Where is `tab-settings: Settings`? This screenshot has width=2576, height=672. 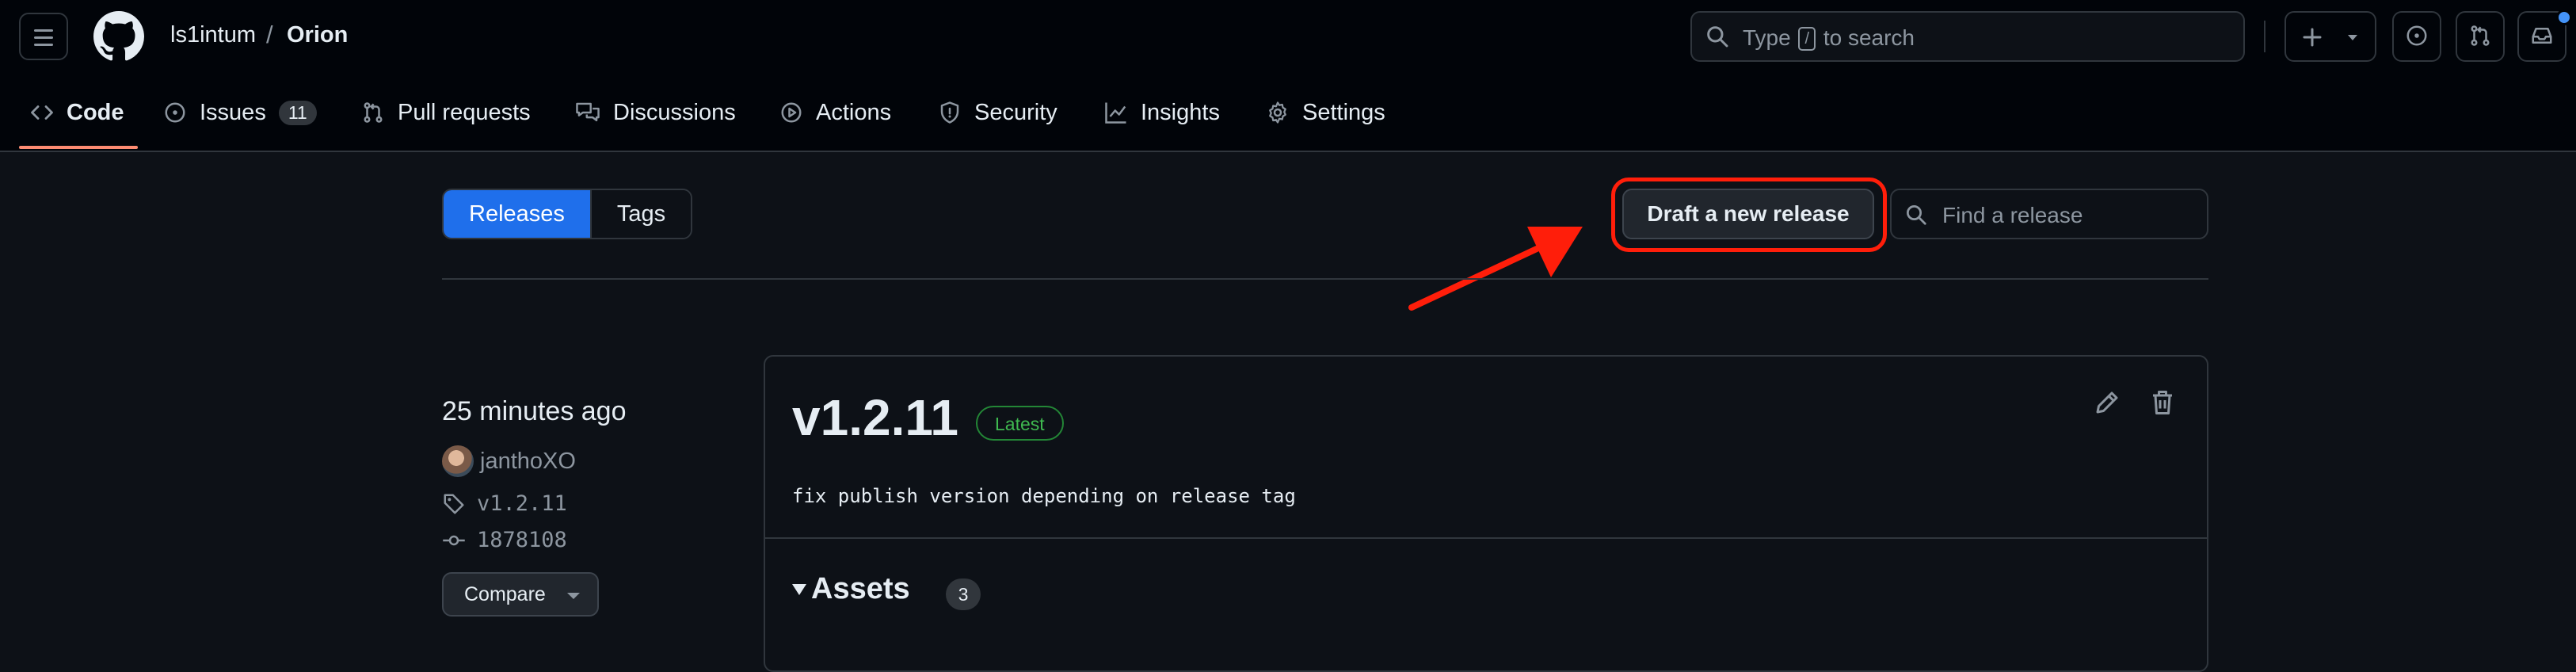 tab-settings: Settings is located at coordinates (1326, 113).